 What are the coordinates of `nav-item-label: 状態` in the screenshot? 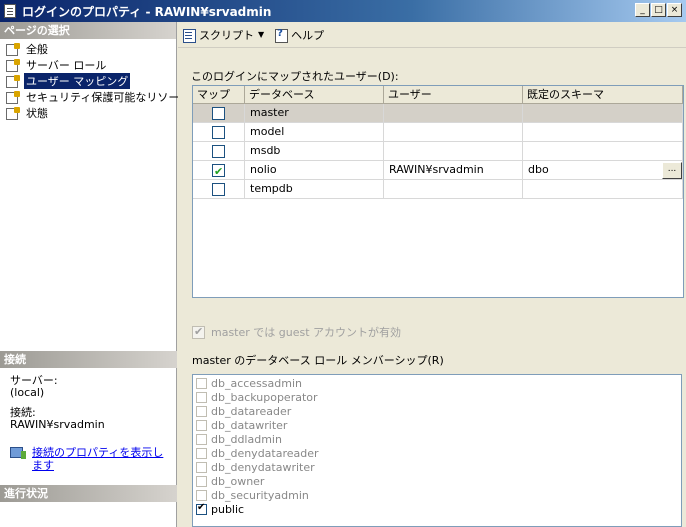 It's located at (37, 113).